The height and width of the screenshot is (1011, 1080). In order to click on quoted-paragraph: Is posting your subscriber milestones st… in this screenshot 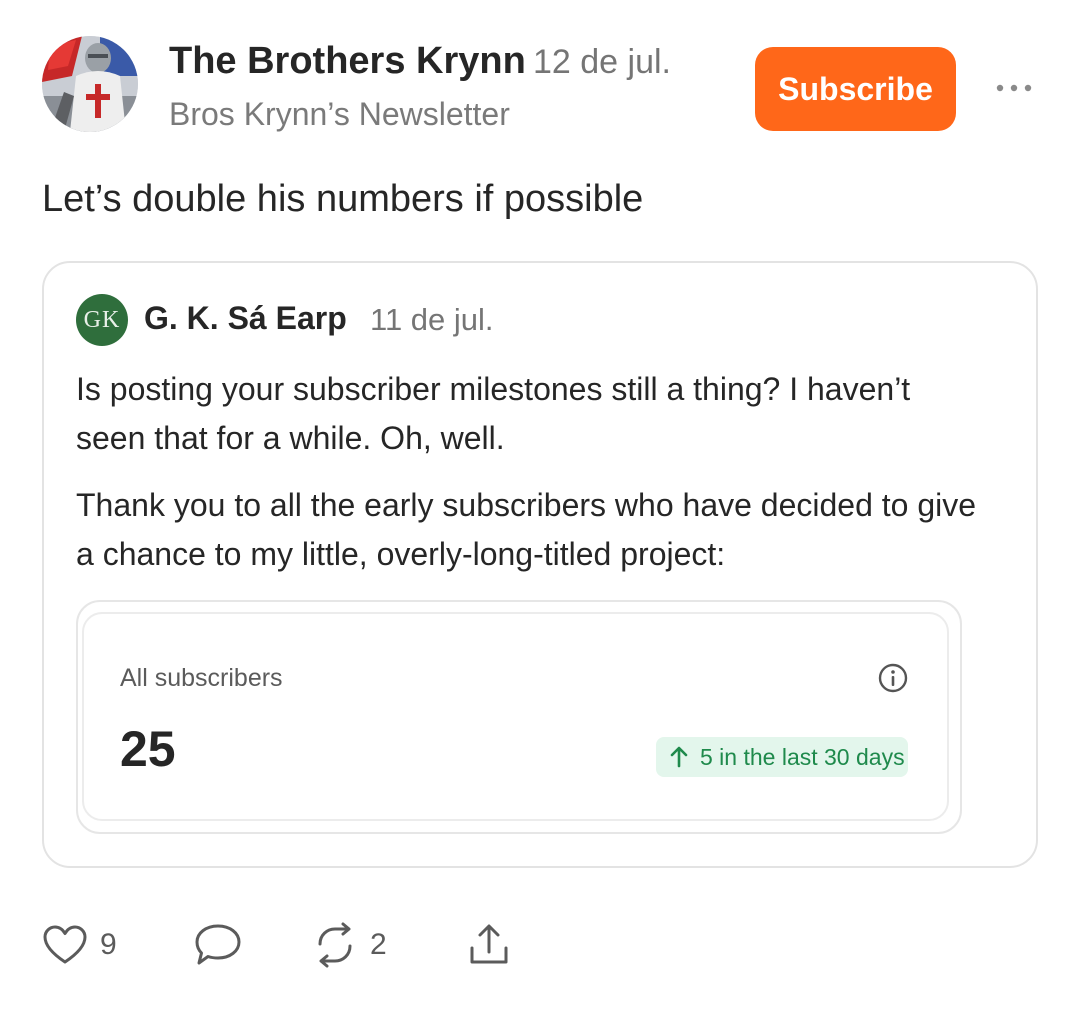, I will do `click(493, 413)`.